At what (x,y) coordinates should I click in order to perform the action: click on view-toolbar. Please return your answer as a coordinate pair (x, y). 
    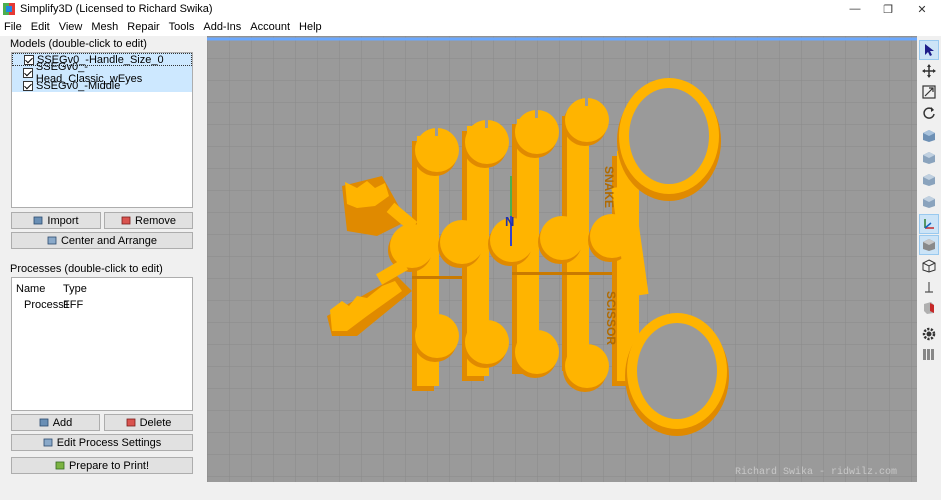
    Looking at the image, I should click on (929, 268).